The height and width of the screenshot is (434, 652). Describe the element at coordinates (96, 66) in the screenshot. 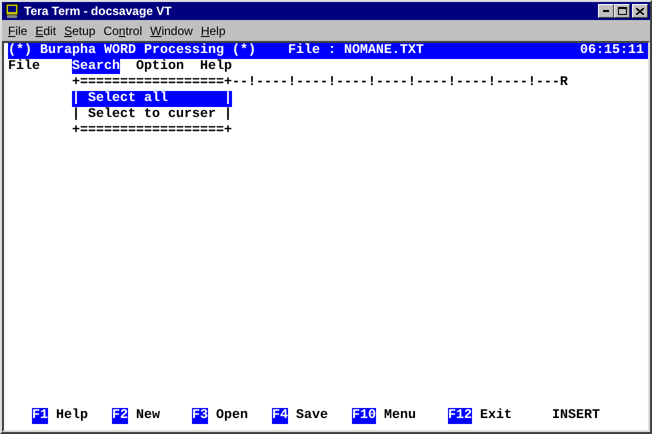

I see `menu-item: Search` at that location.